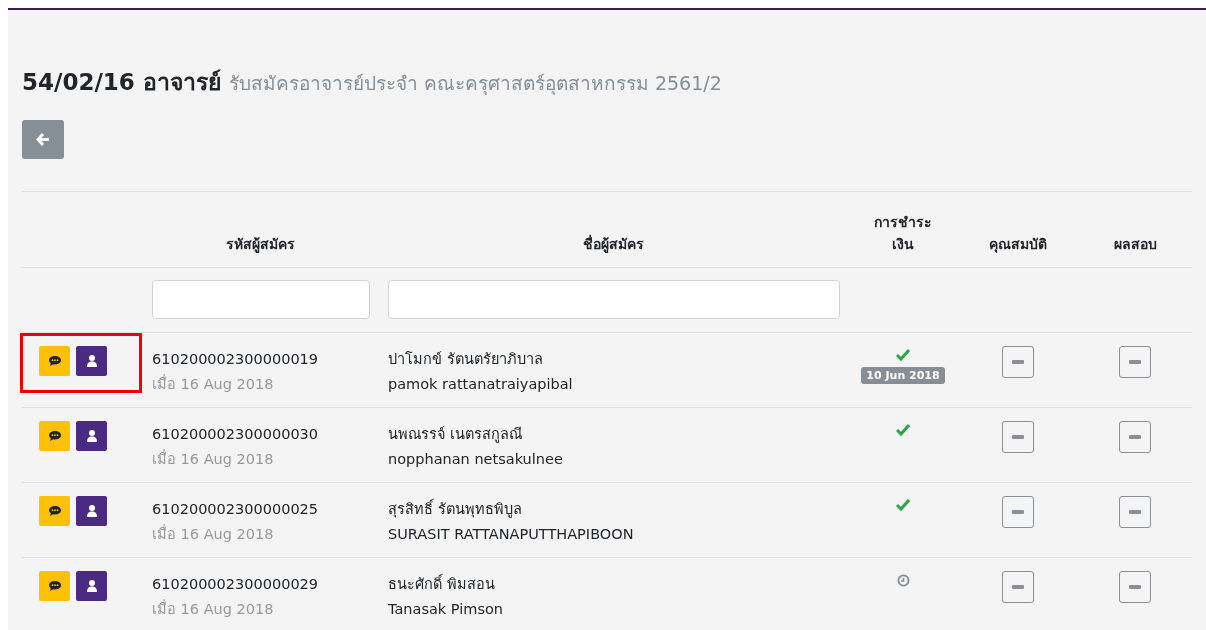 The image size is (1206, 630). What do you see at coordinates (260, 245) in the screenshot?
I see `column-header: รหัสผู้สมัคร` at bounding box center [260, 245].